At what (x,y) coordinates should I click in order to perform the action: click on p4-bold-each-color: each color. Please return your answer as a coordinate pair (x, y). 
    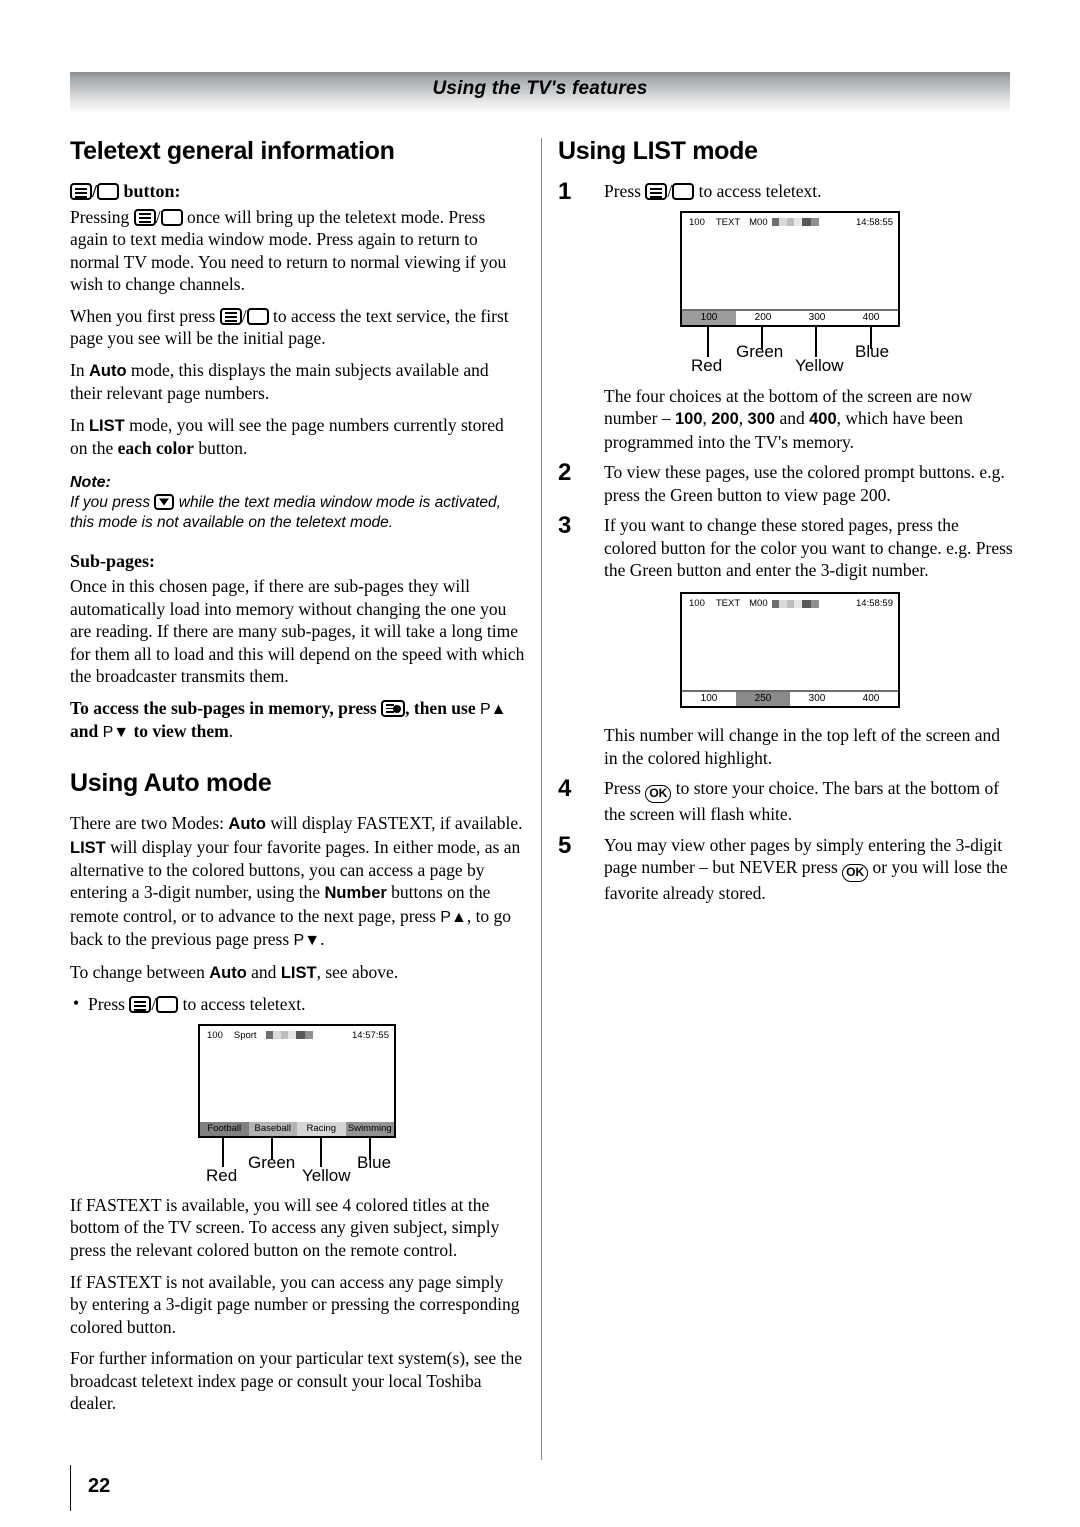
    Looking at the image, I should click on (155, 448).